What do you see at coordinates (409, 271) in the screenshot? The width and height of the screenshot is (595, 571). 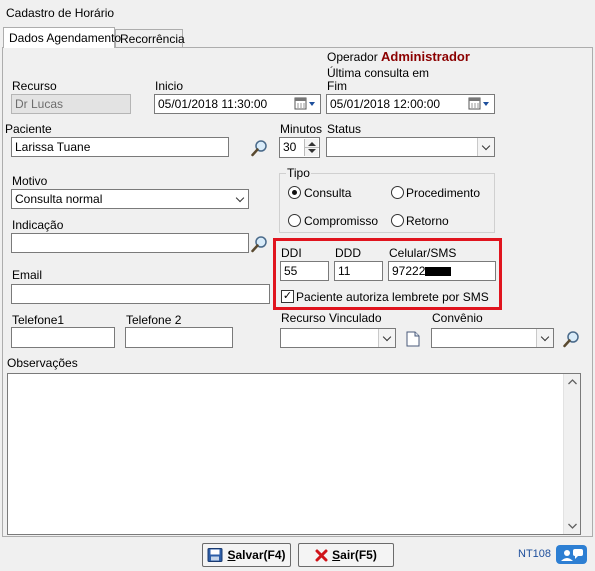 I see `celular-value: 97222` at bounding box center [409, 271].